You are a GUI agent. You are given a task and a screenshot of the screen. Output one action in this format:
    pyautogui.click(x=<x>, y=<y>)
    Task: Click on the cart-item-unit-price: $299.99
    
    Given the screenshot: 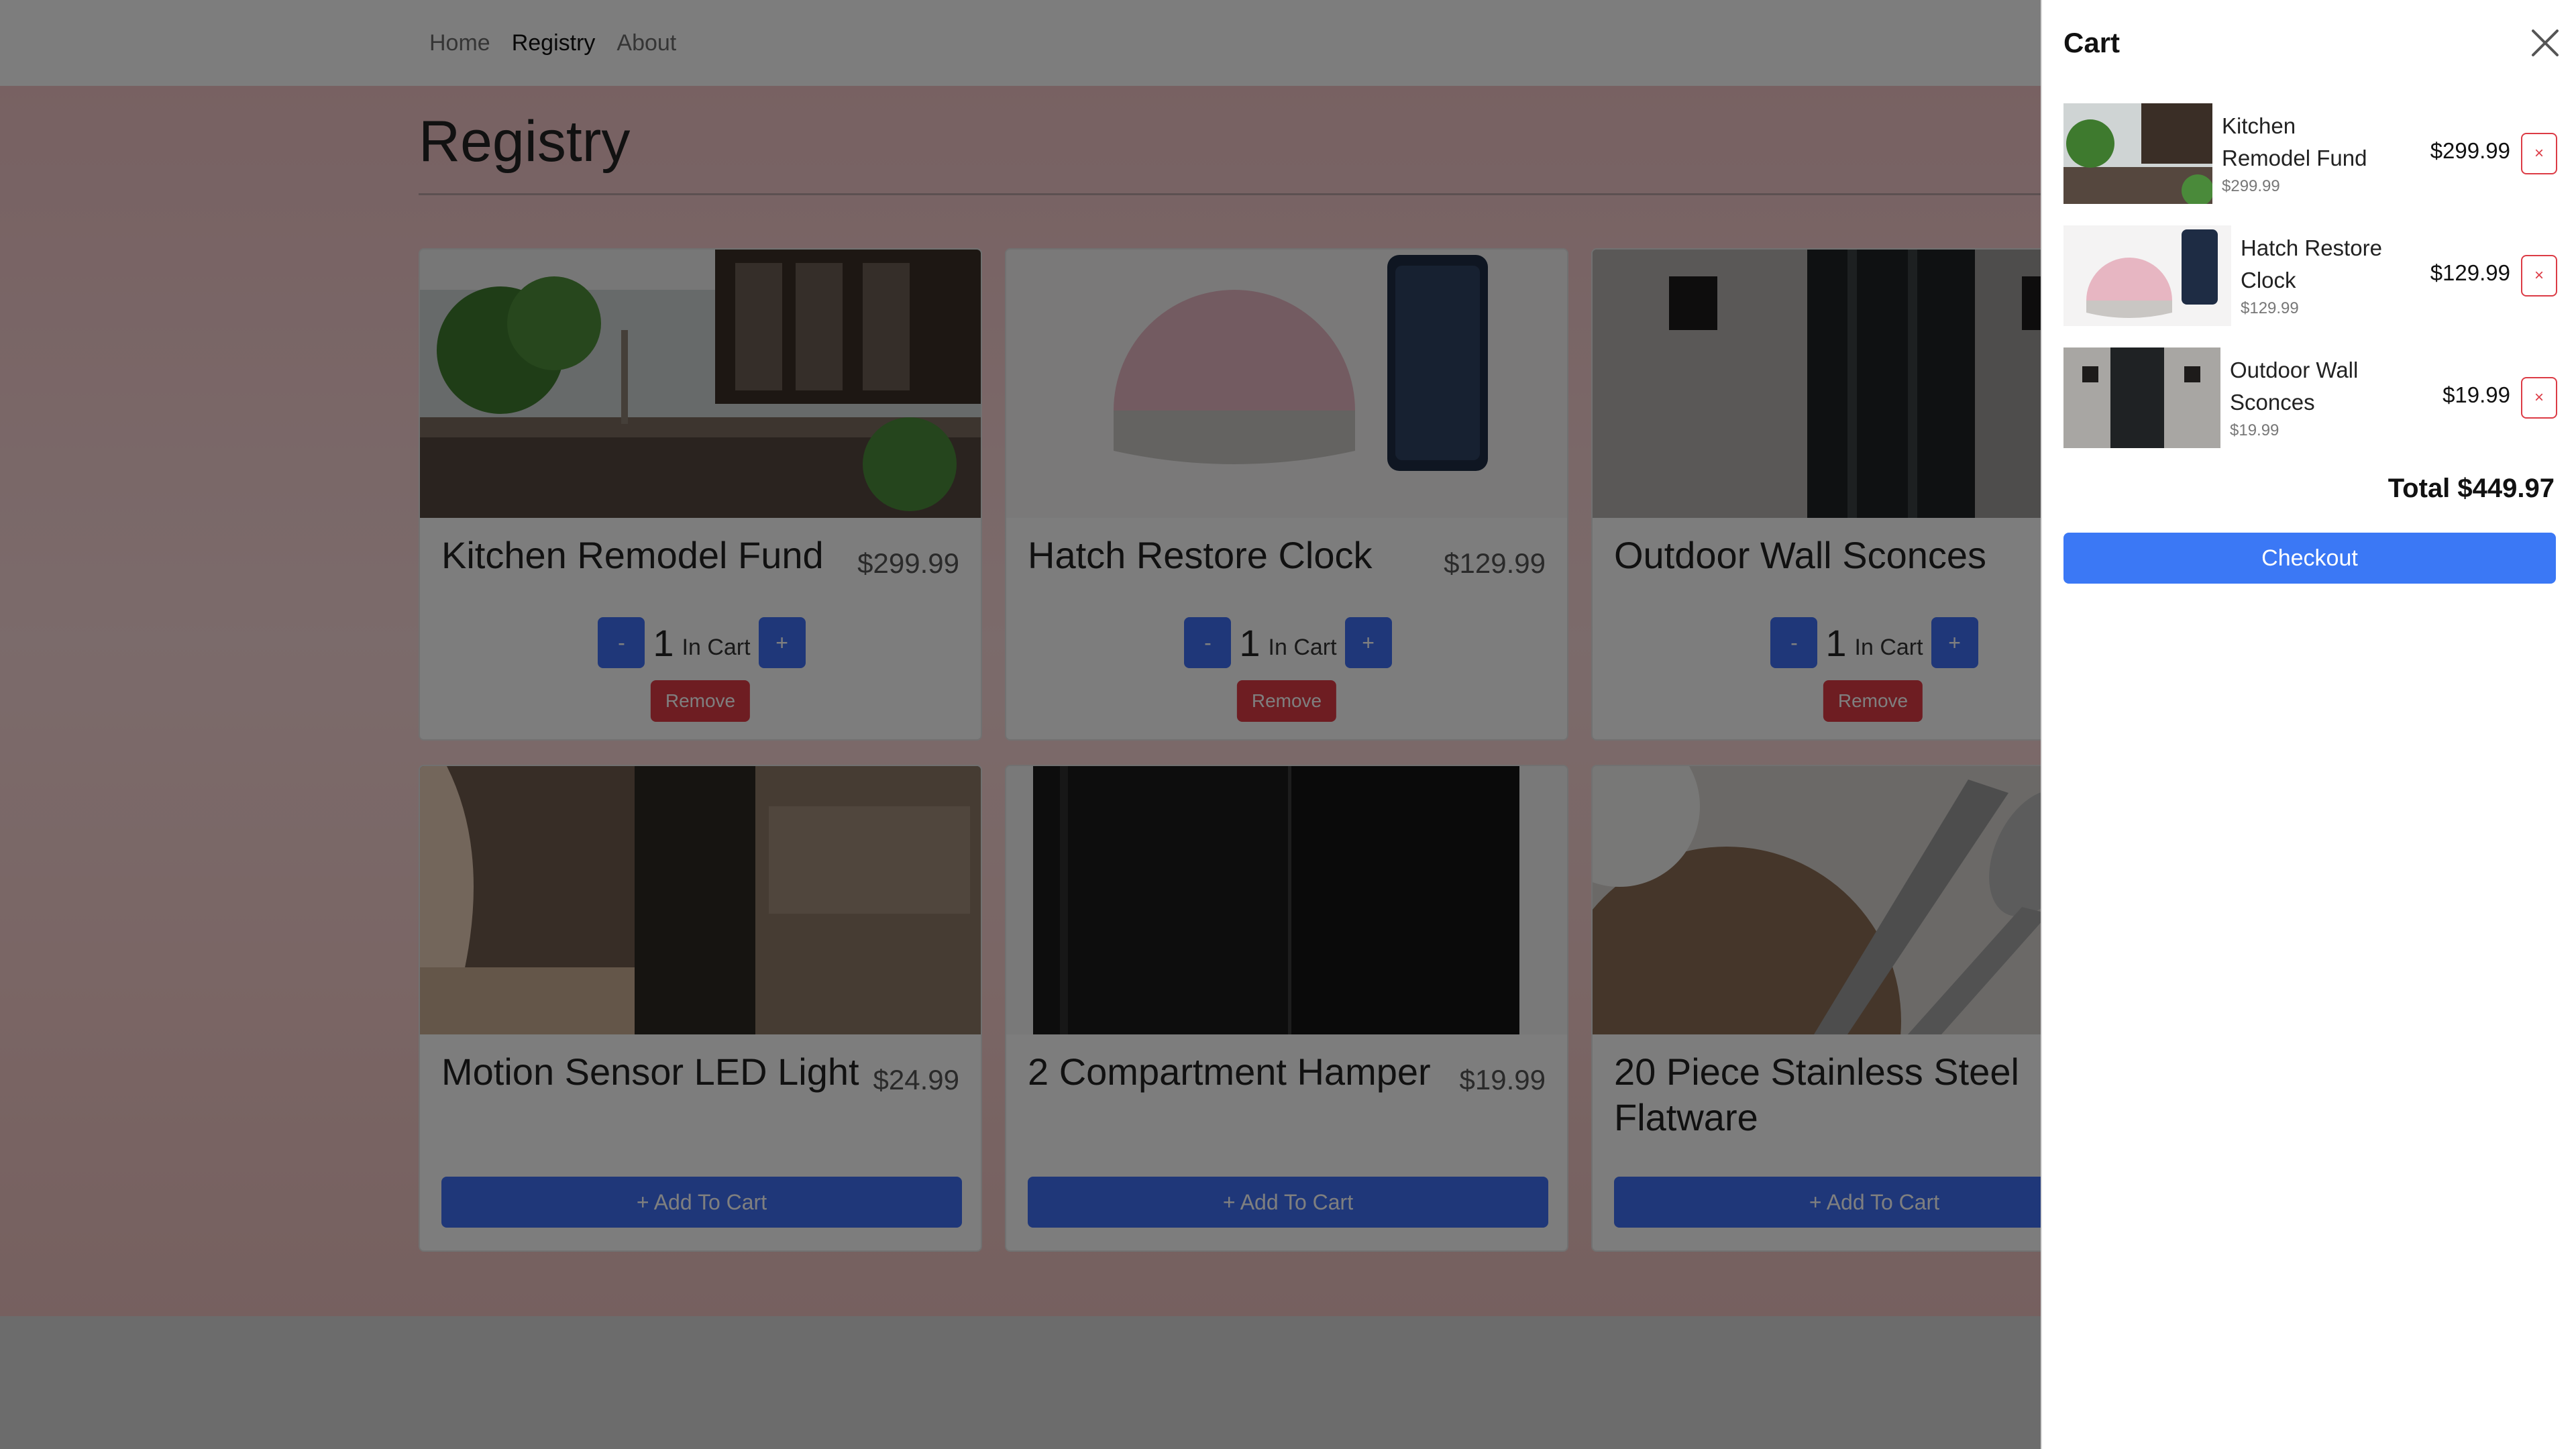 What is the action you would take?
    pyautogui.click(x=2251, y=186)
    